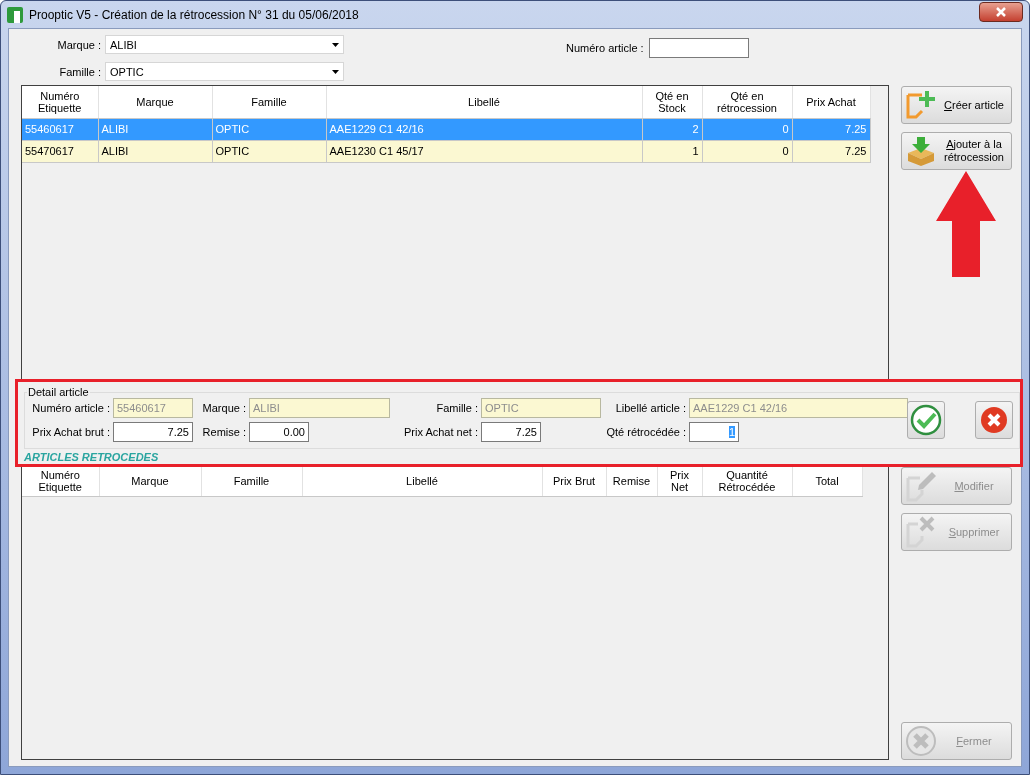  I want to click on readonly-field: AAE1229 C1 42/16, so click(798, 408).